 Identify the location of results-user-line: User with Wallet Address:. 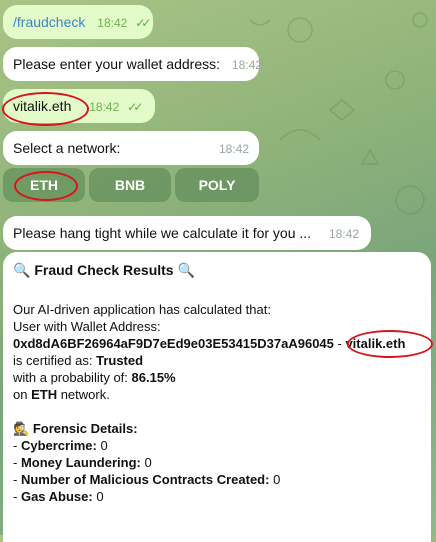
(87, 326).